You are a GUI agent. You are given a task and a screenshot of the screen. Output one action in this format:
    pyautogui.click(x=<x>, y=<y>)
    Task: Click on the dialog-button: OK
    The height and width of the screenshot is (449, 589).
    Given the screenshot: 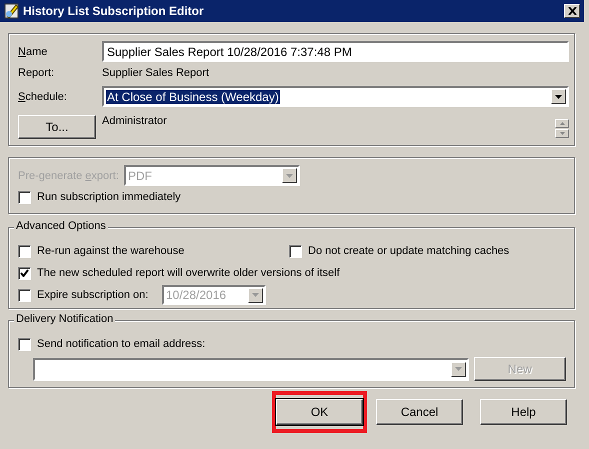 What is the action you would take?
    pyautogui.click(x=319, y=412)
    